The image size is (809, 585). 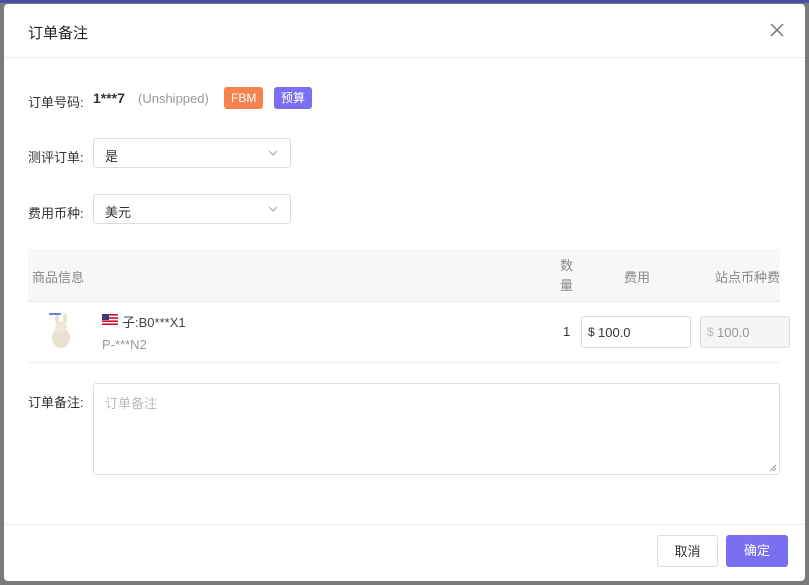 I want to click on remark-placeholder: 订单备注, so click(x=131, y=403).